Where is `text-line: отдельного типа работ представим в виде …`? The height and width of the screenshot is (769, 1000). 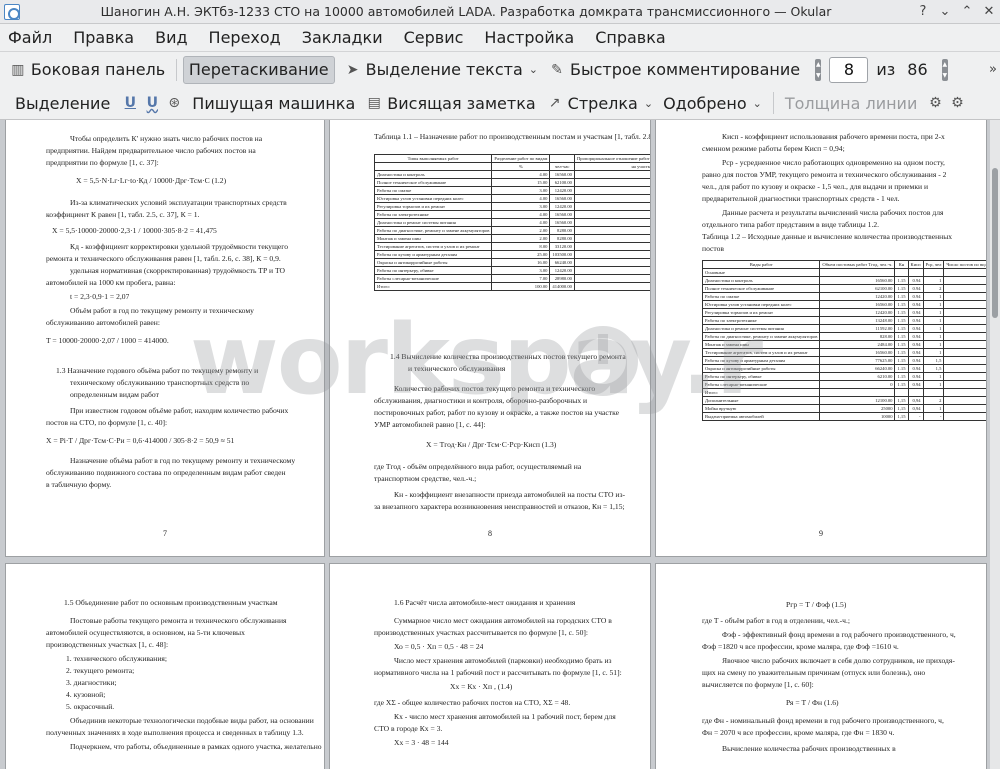 text-line: отдельного типа работ представим в виде … is located at coordinates (791, 224).